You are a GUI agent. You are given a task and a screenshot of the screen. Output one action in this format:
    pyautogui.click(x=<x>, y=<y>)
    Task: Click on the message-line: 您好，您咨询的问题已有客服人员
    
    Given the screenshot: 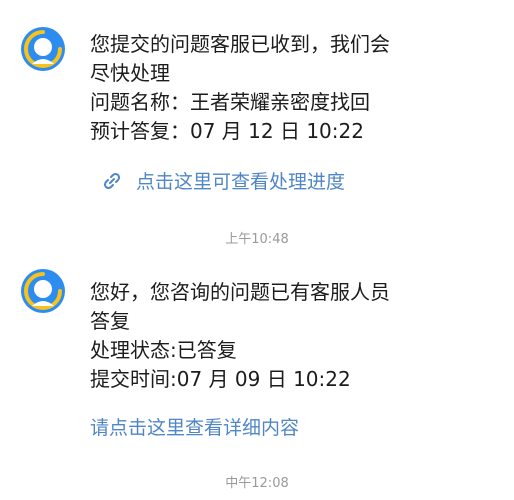 What is the action you would take?
    pyautogui.click(x=240, y=292)
    